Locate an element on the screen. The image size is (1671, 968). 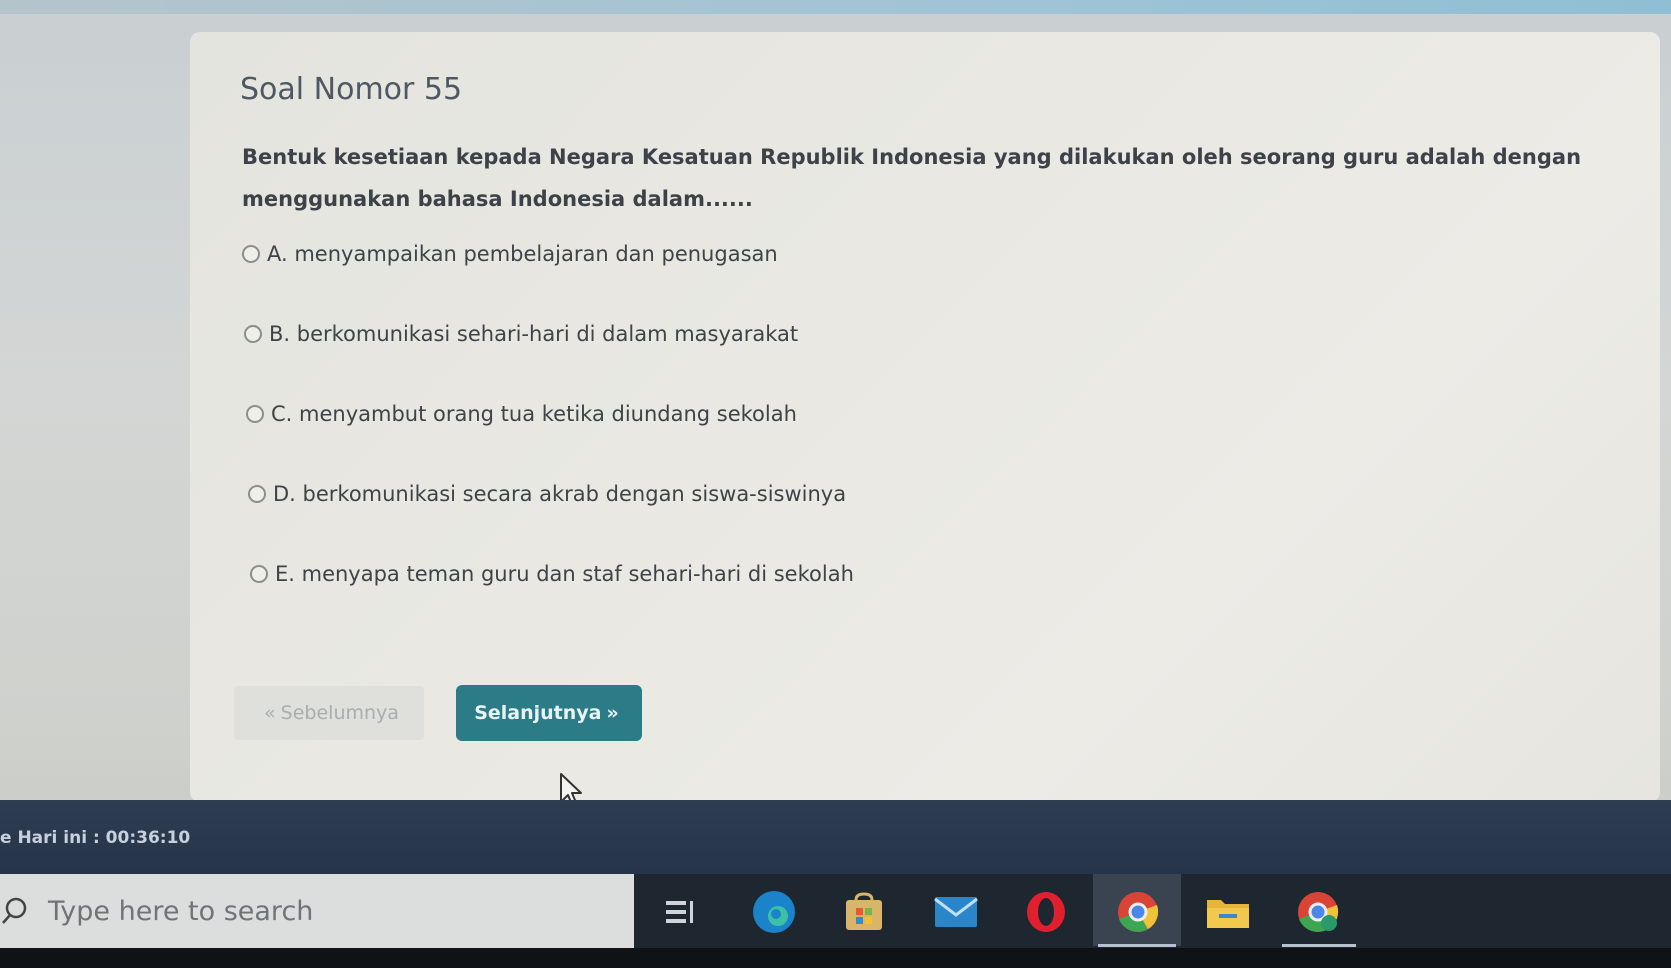
file-explorer-icon is located at coordinates (1228, 912).